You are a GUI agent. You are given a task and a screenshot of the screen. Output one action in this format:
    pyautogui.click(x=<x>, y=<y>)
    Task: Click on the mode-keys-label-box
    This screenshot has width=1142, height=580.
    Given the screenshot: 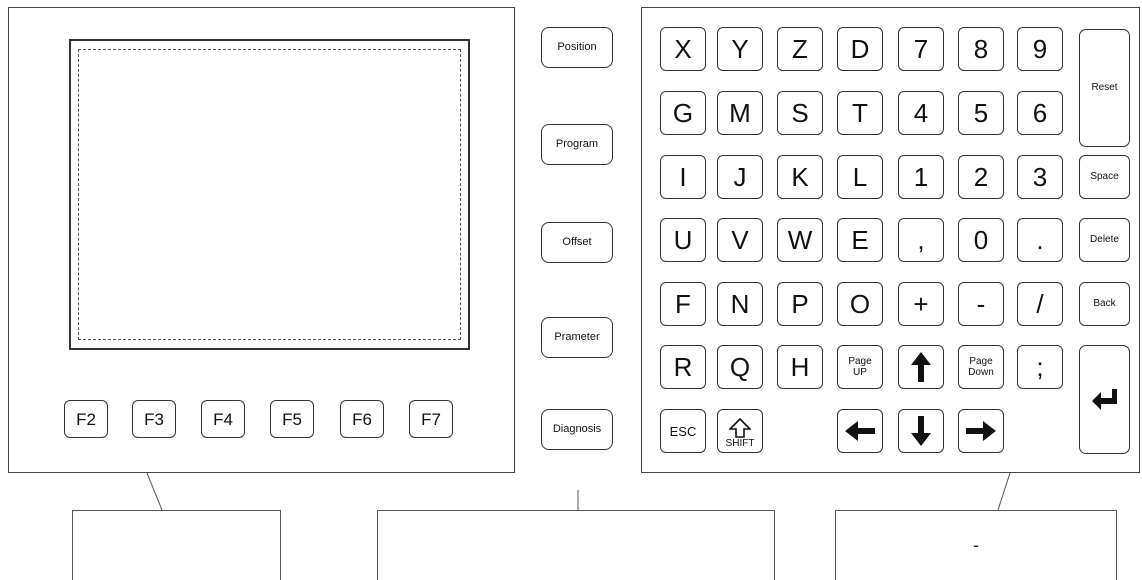 What is the action you would take?
    pyautogui.click(x=576, y=545)
    